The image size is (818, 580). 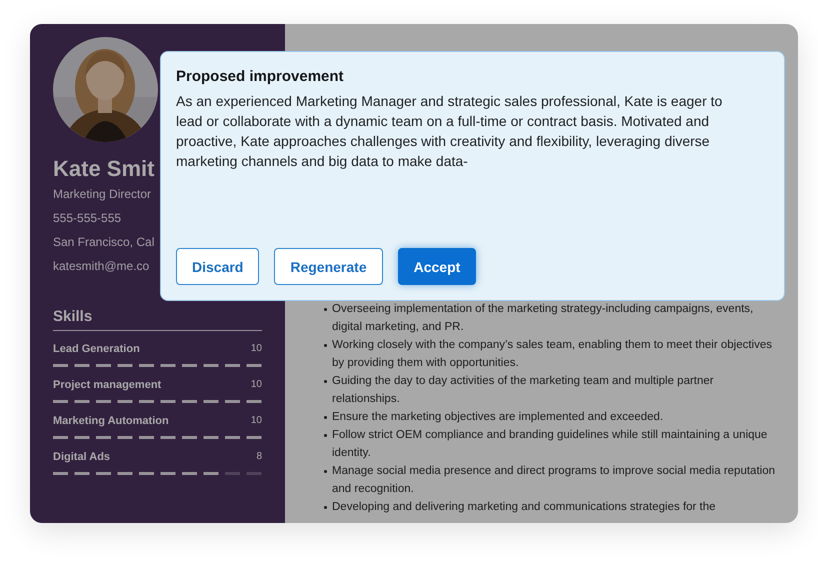 What do you see at coordinates (498, 417) in the screenshot?
I see `experience-item: Ensure the marketing objectives are implemented and exceeded.` at bounding box center [498, 417].